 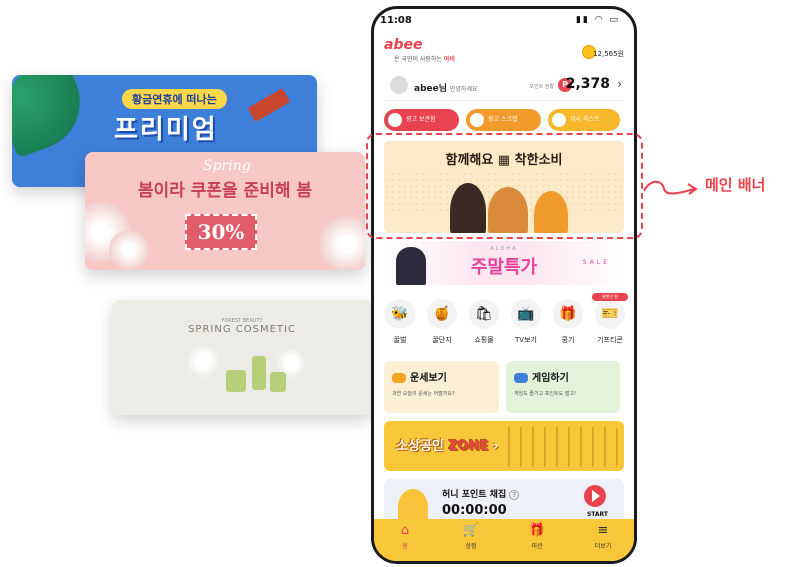 What do you see at coordinates (399, 378) in the screenshot?
I see `fortune-icon` at bounding box center [399, 378].